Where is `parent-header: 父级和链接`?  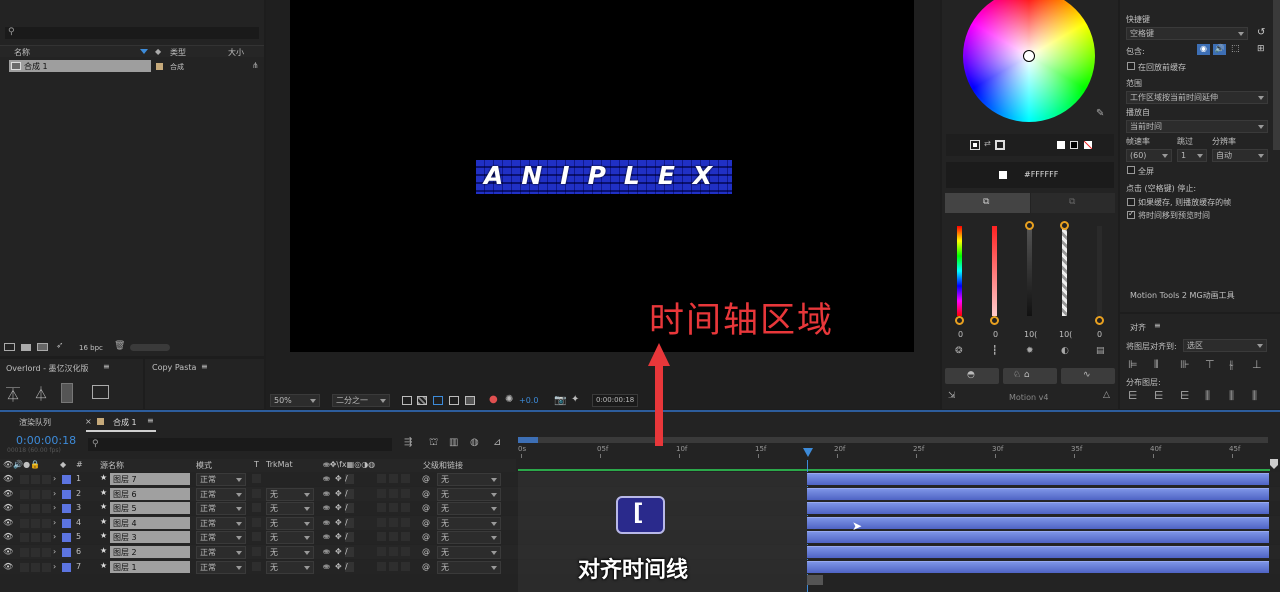
parent-header: 父级和链接 is located at coordinates (443, 465).